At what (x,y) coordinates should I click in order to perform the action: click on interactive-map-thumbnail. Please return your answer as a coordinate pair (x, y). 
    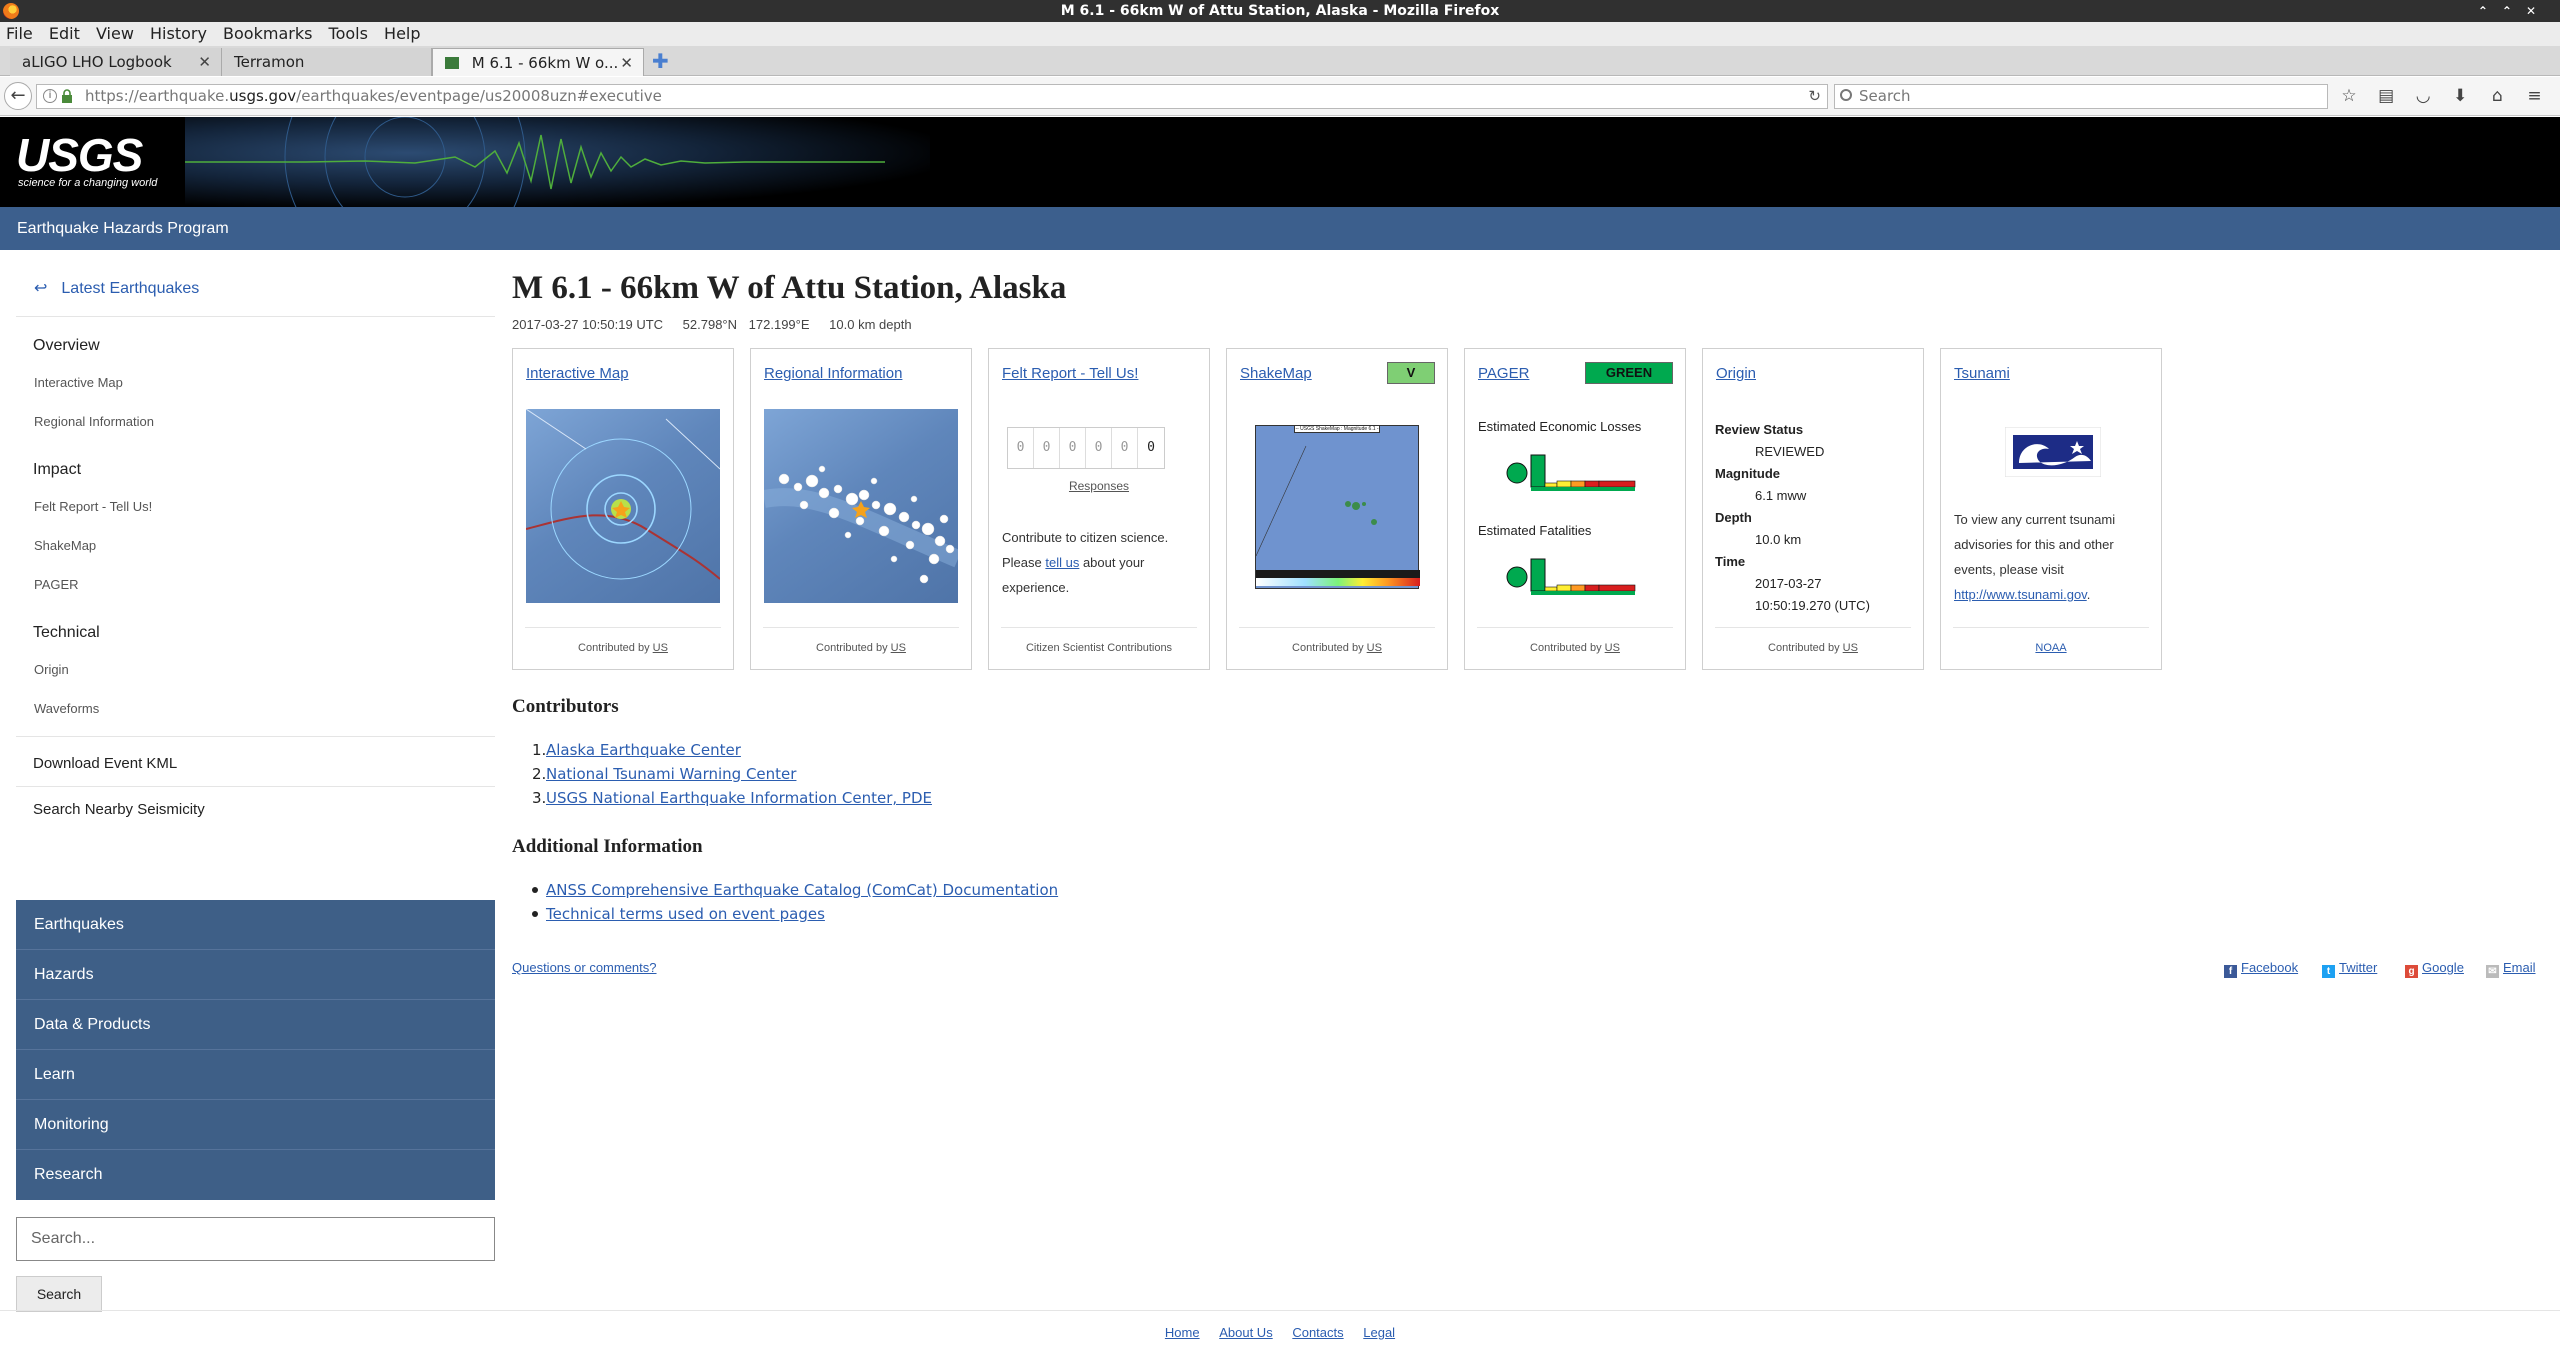
    Looking at the image, I should click on (623, 506).